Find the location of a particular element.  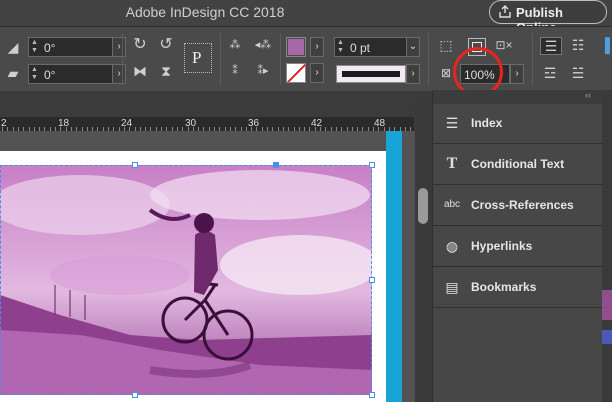

reference-point-icon: P is located at coordinates (198, 58).